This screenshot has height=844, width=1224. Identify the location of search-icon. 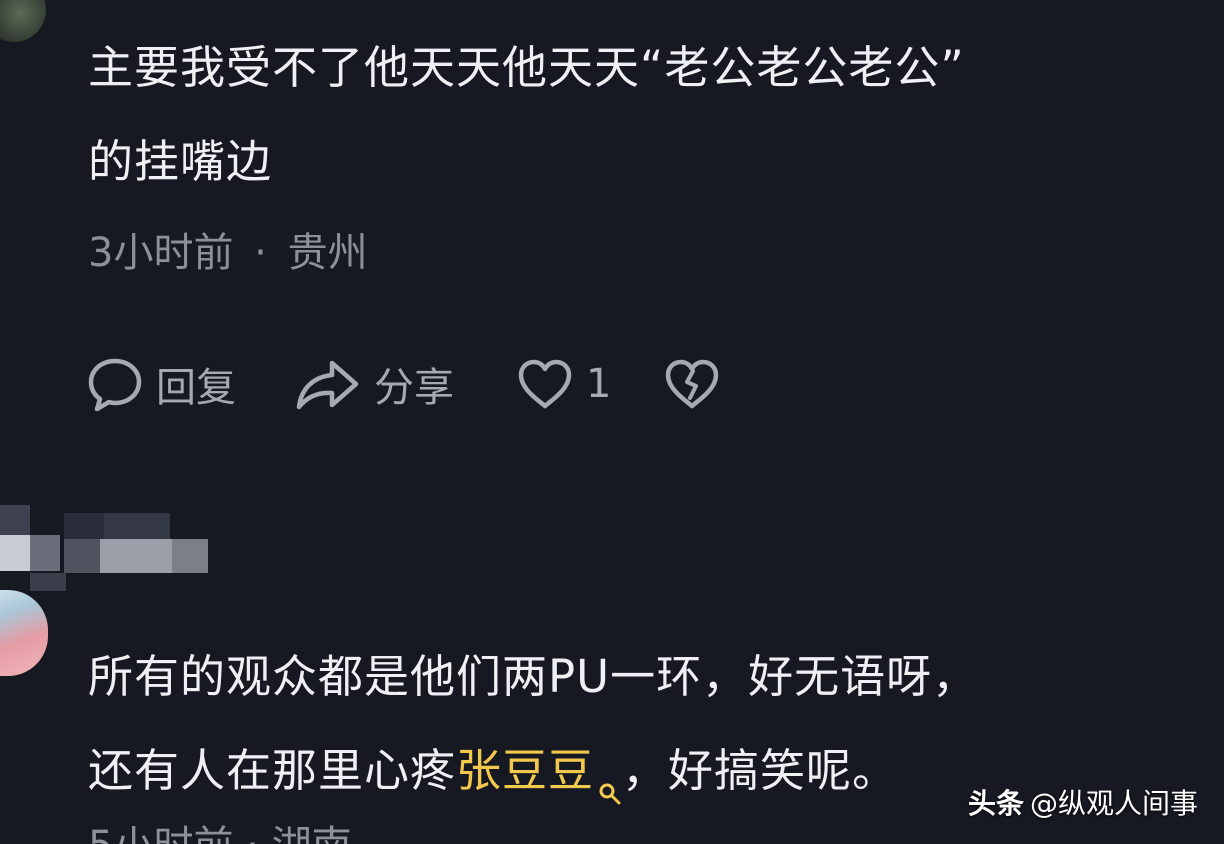
(610, 791).